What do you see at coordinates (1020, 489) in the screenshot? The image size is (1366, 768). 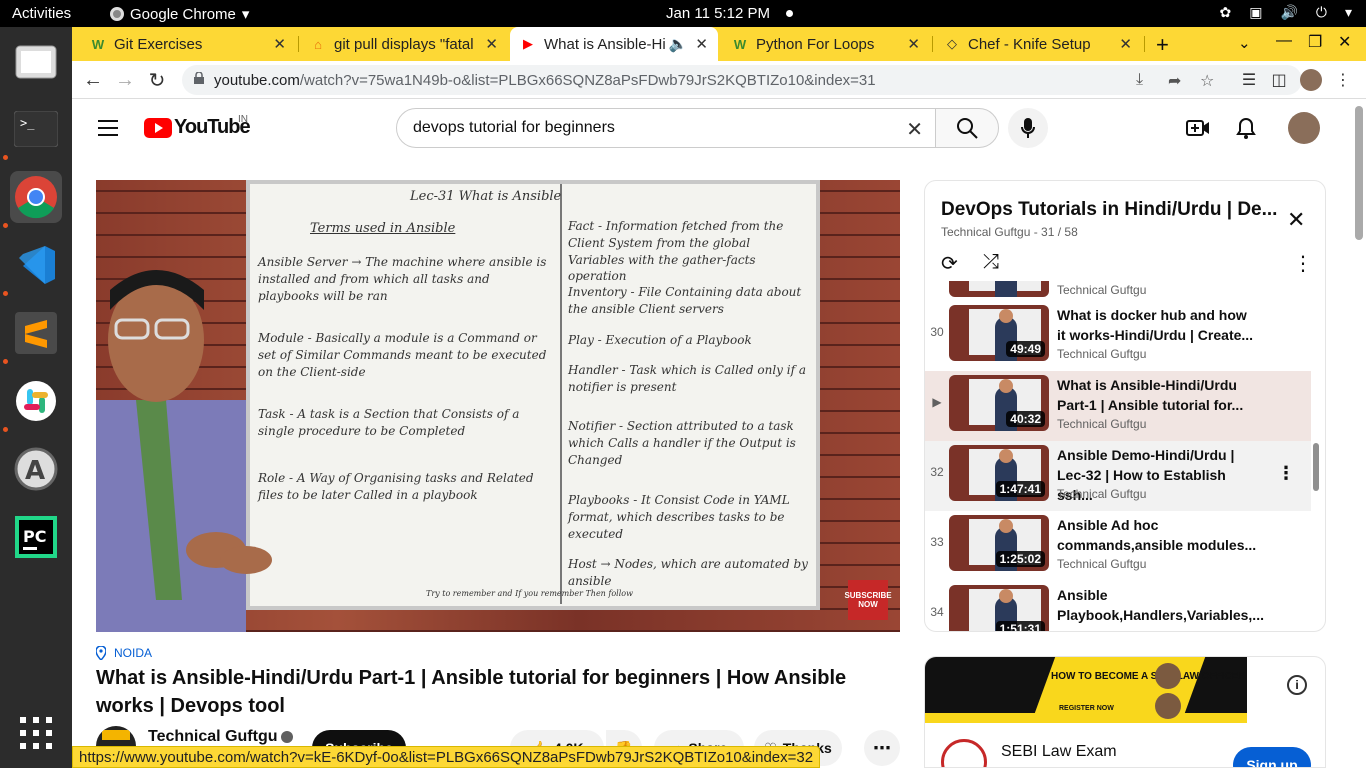 I see `video-duration: 1:47:41` at bounding box center [1020, 489].